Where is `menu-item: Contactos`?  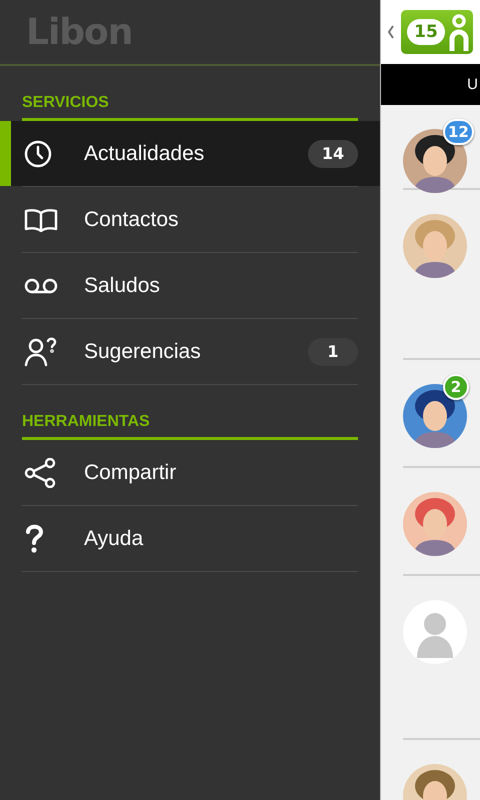
menu-item: Contactos is located at coordinates (190, 219).